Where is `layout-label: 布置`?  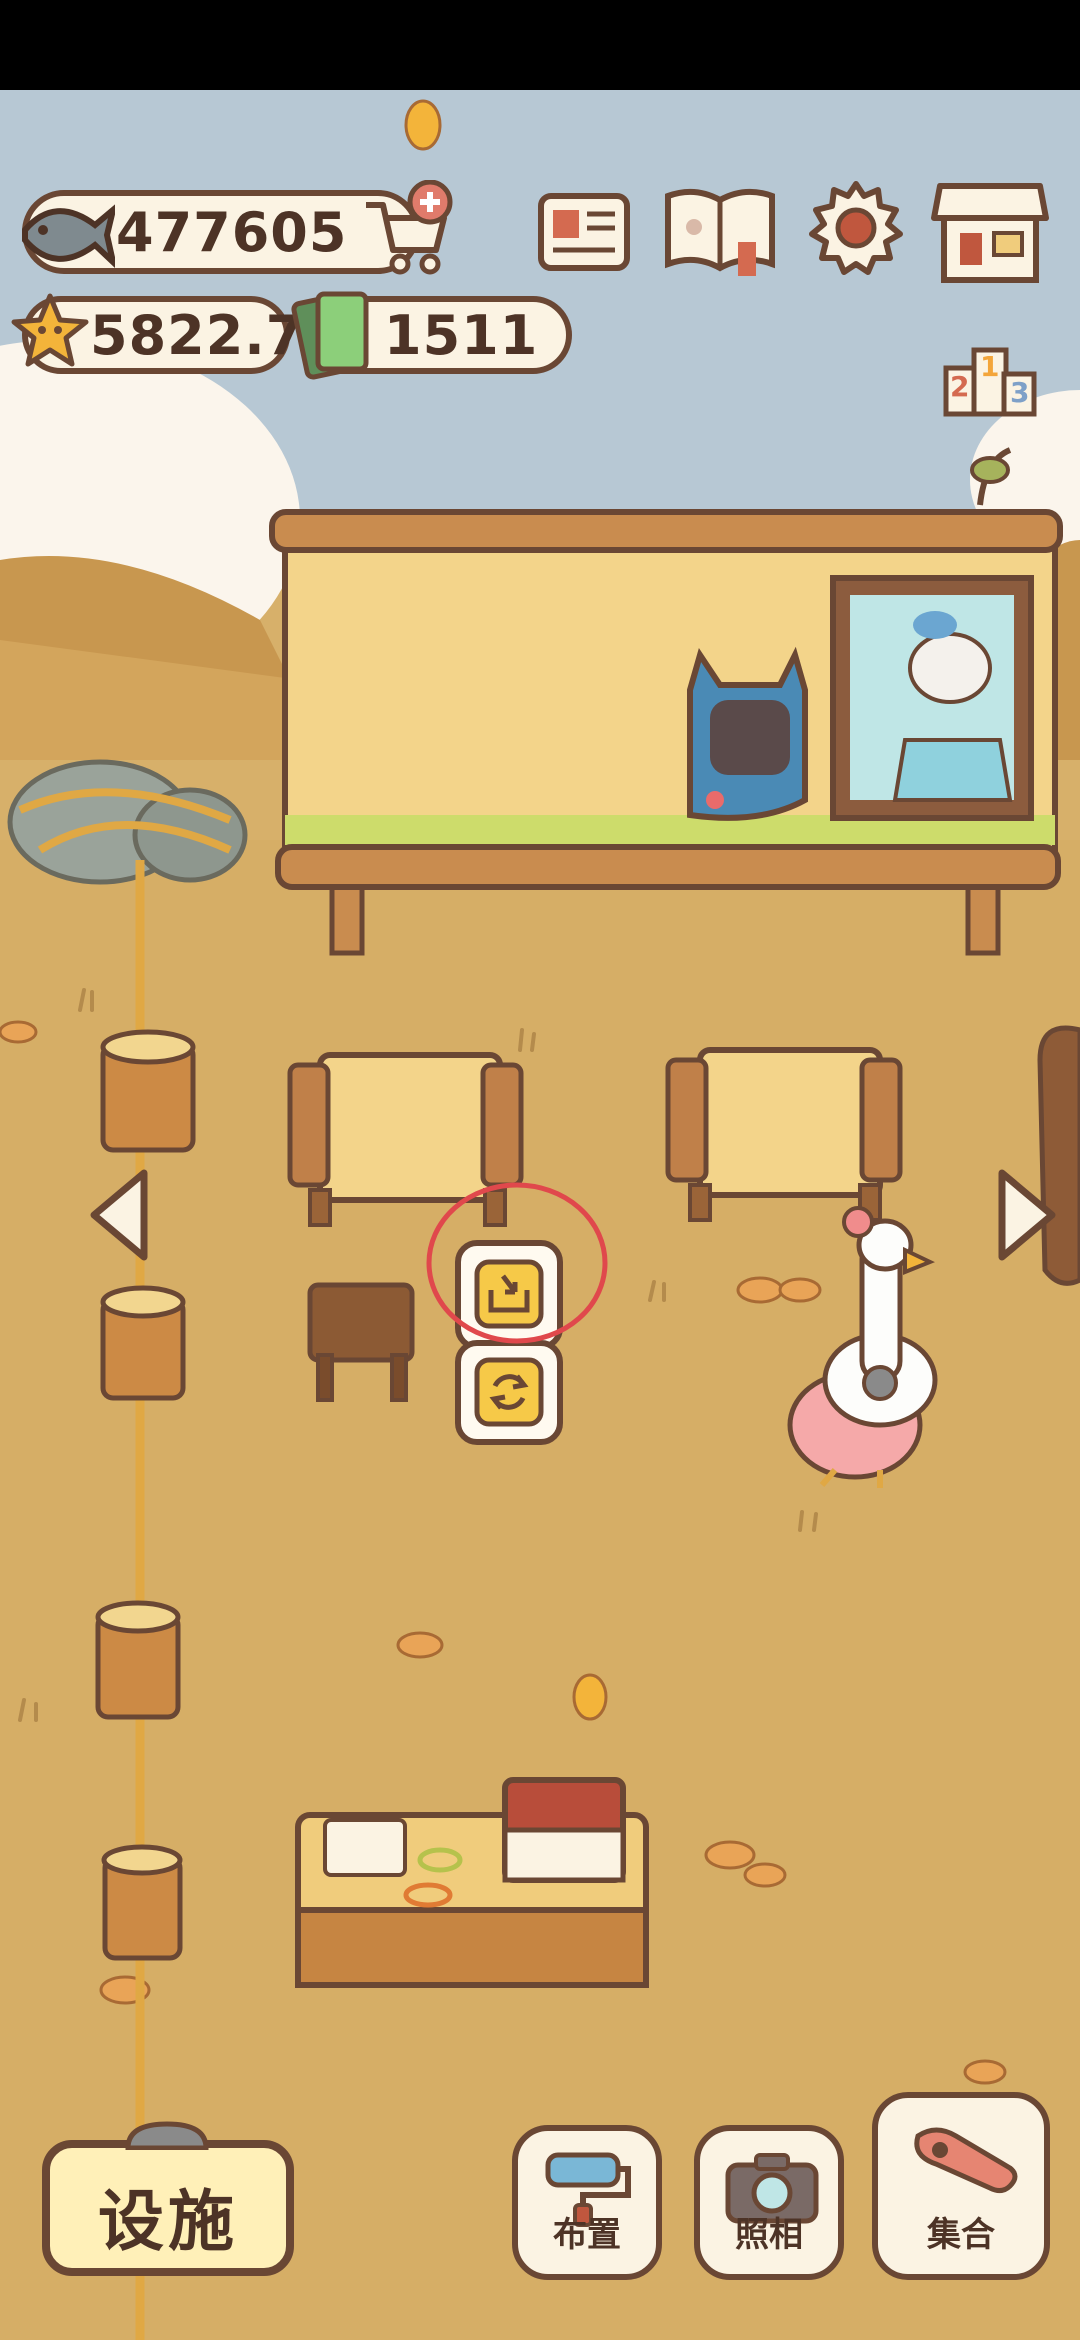
layout-label: 布置 is located at coordinates (587, 2235).